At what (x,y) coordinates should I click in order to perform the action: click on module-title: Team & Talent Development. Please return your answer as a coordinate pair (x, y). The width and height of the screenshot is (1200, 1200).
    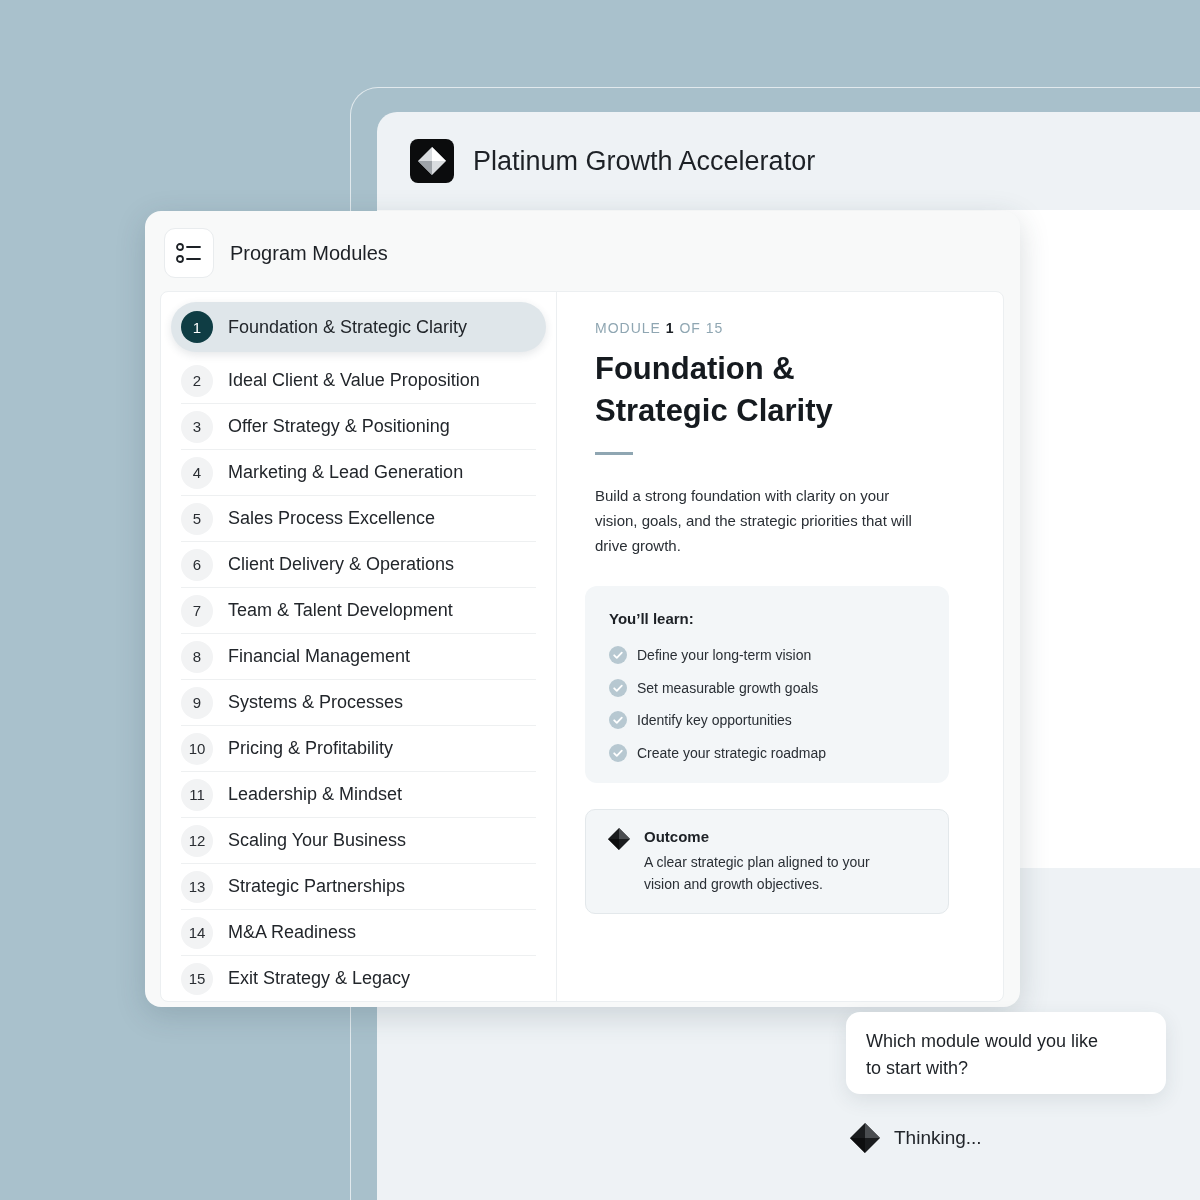
    Looking at the image, I should click on (340, 610).